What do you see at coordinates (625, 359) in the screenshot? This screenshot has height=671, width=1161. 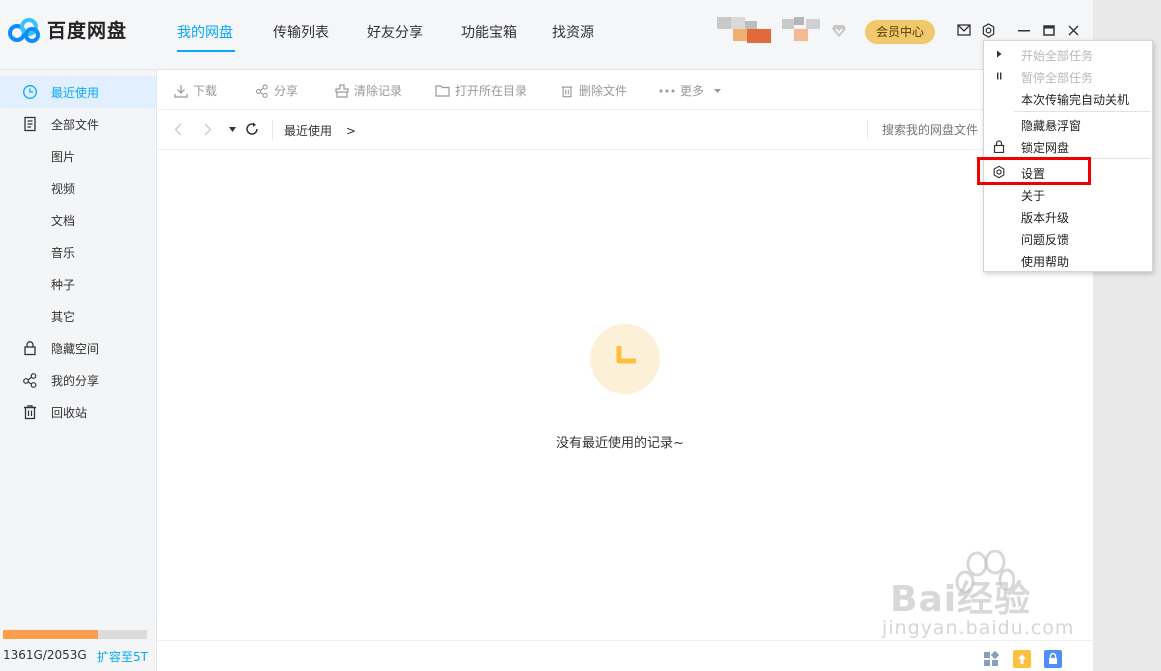 I see `empty-state-clock-icon` at bounding box center [625, 359].